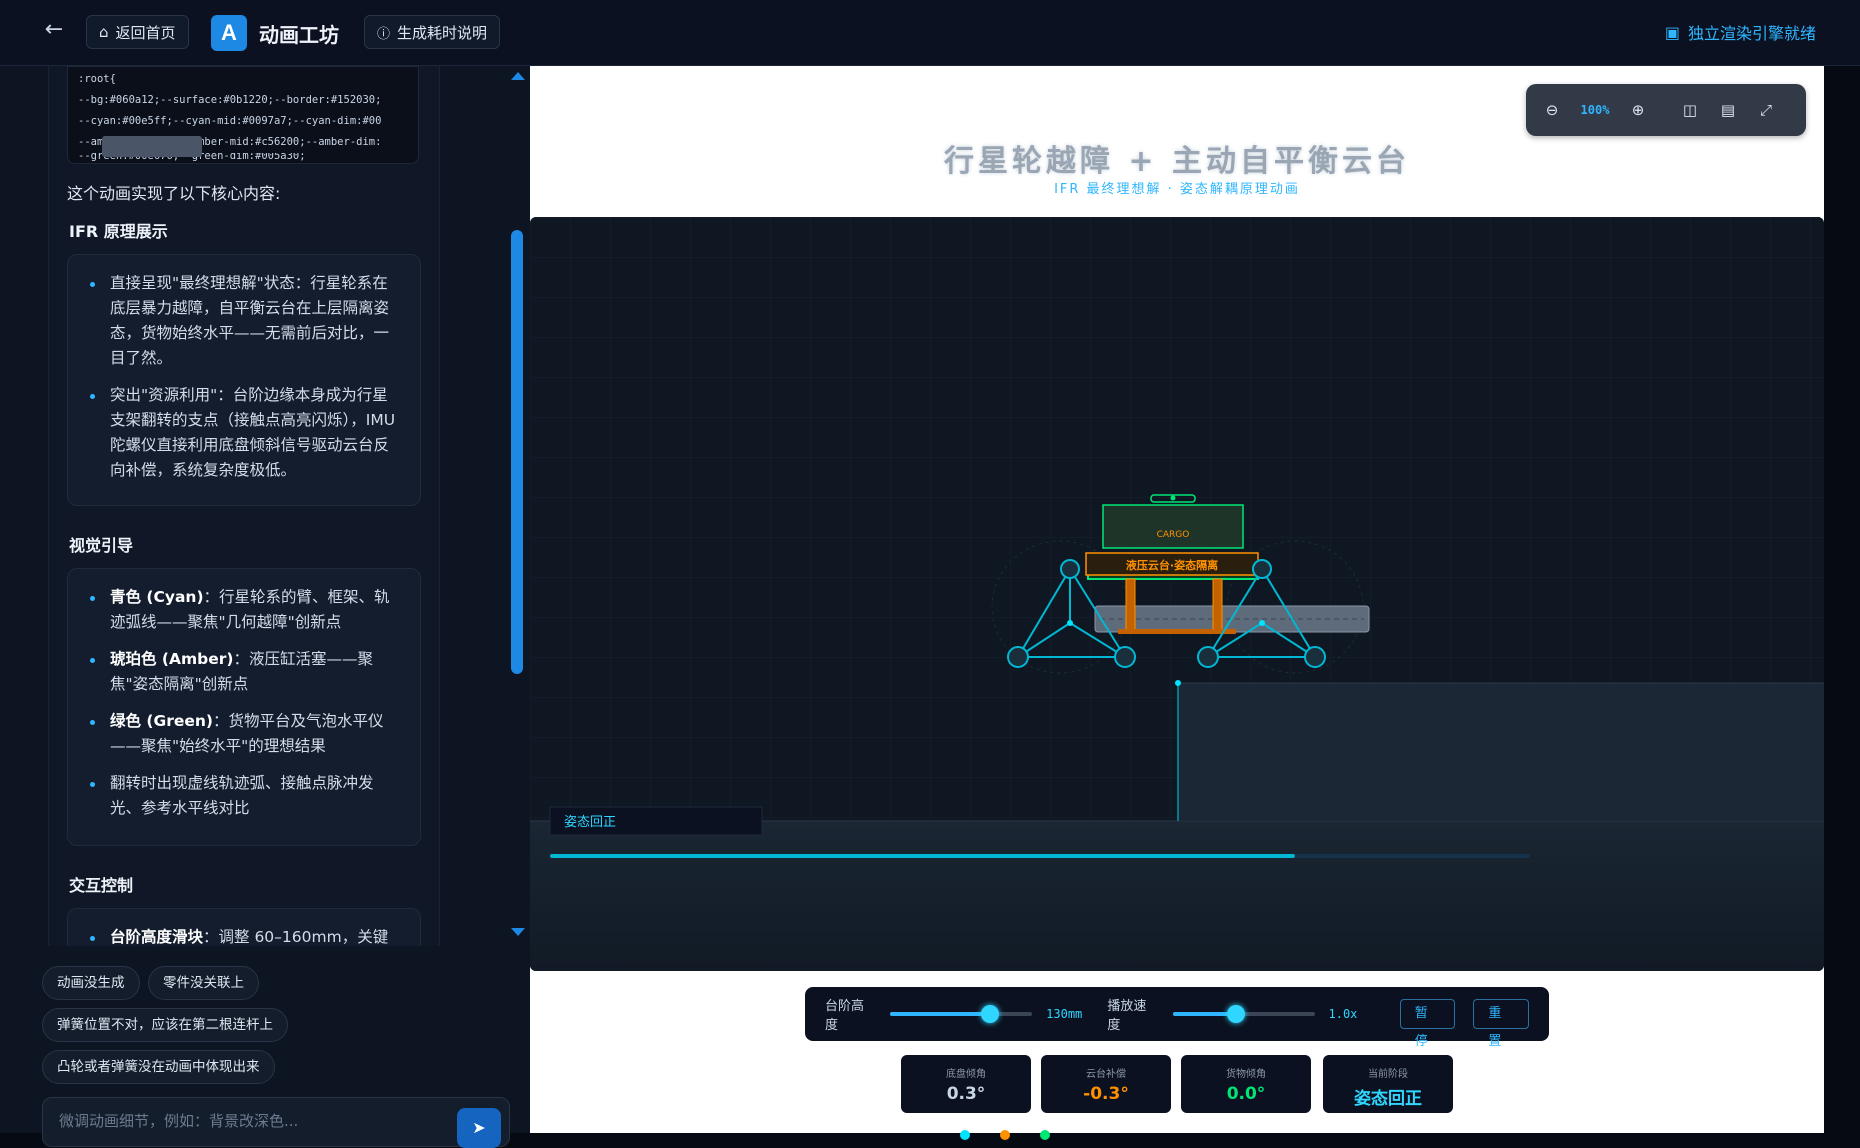  What do you see at coordinates (145, 32) in the screenshot?
I see `home-button-label: 返回首页` at bounding box center [145, 32].